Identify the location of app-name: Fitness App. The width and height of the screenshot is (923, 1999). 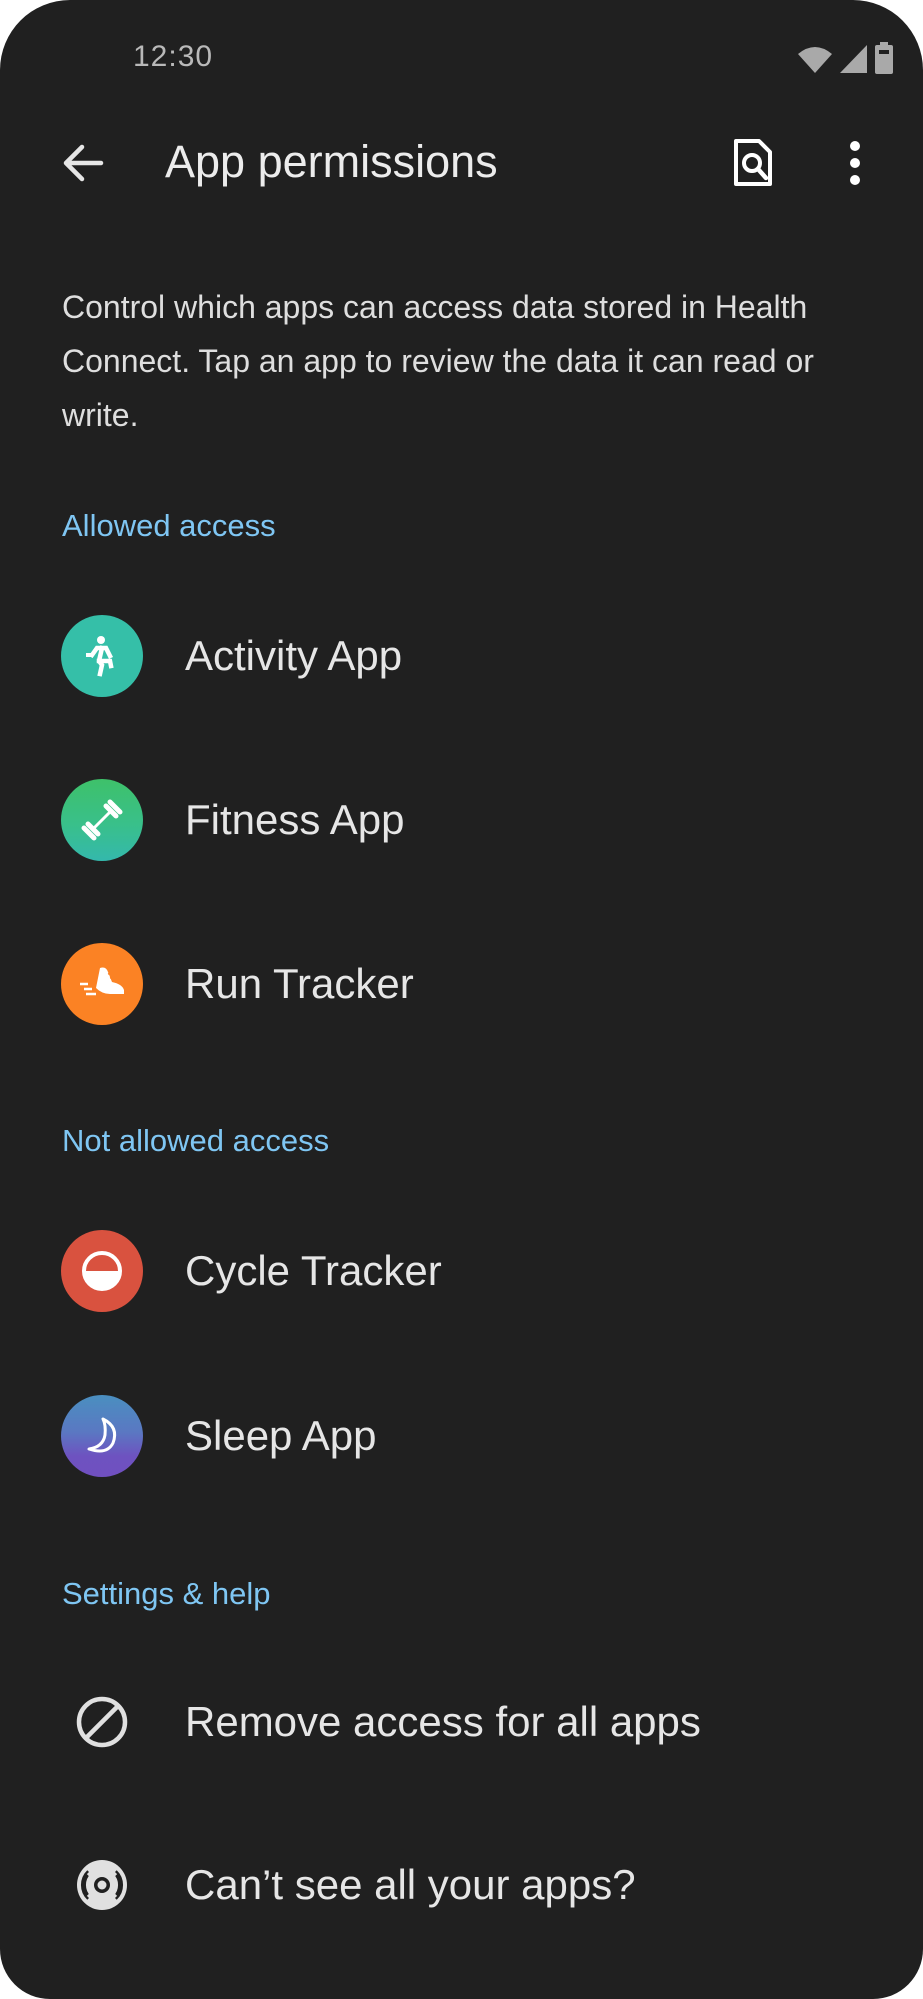
(295, 819).